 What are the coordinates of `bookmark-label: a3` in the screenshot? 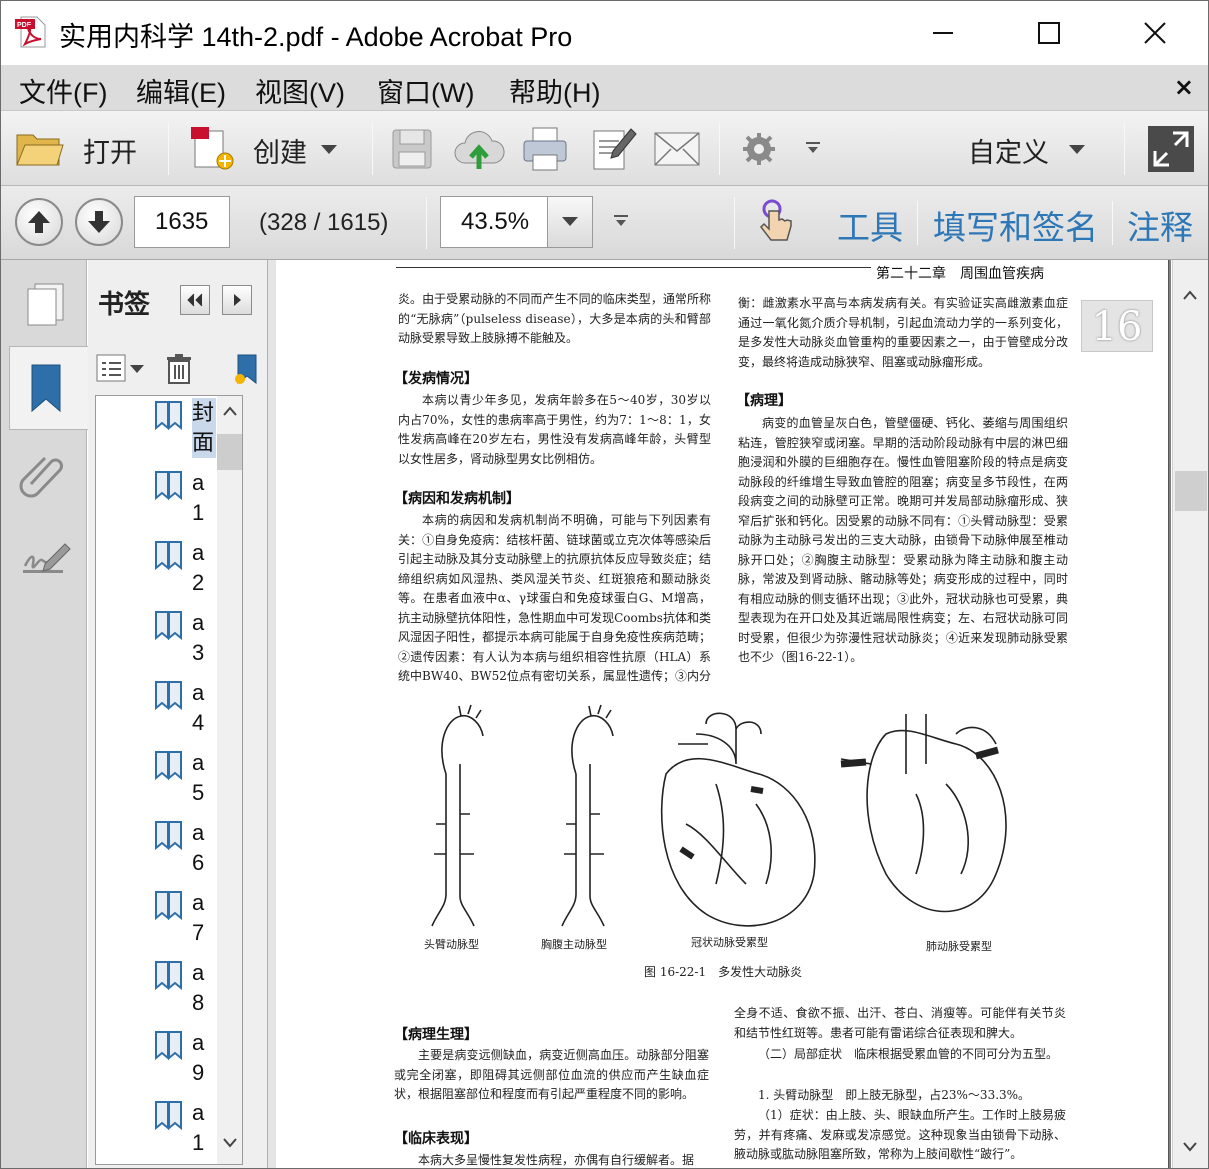 It's located at (198, 637).